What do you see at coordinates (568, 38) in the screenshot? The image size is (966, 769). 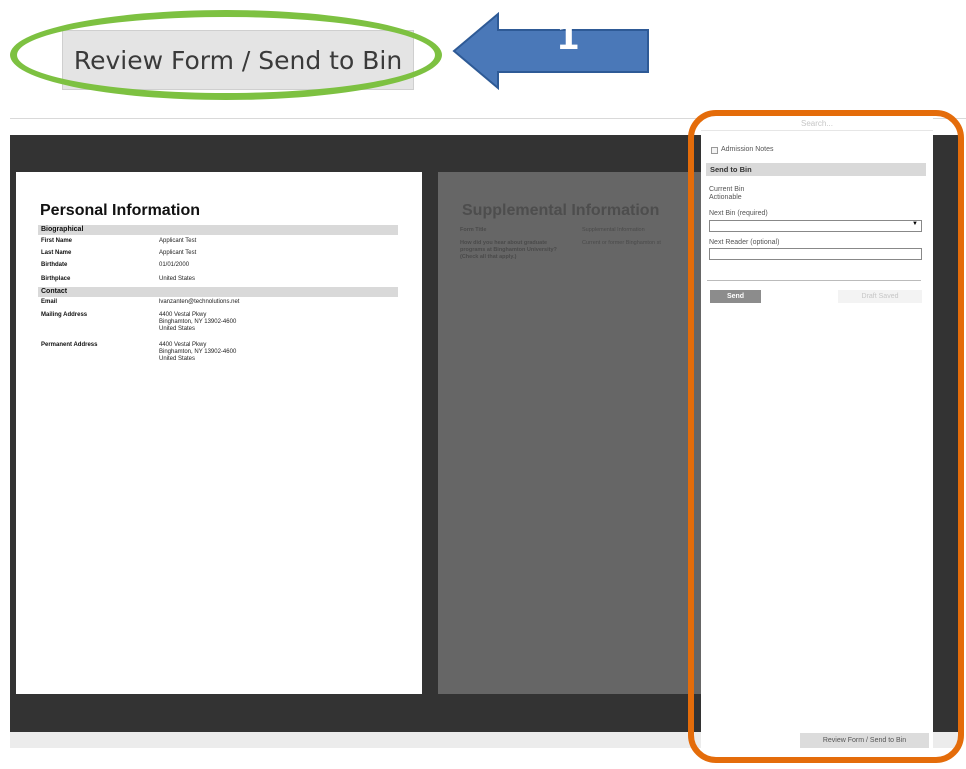 I see `step-number-badge: 1` at bounding box center [568, 38].